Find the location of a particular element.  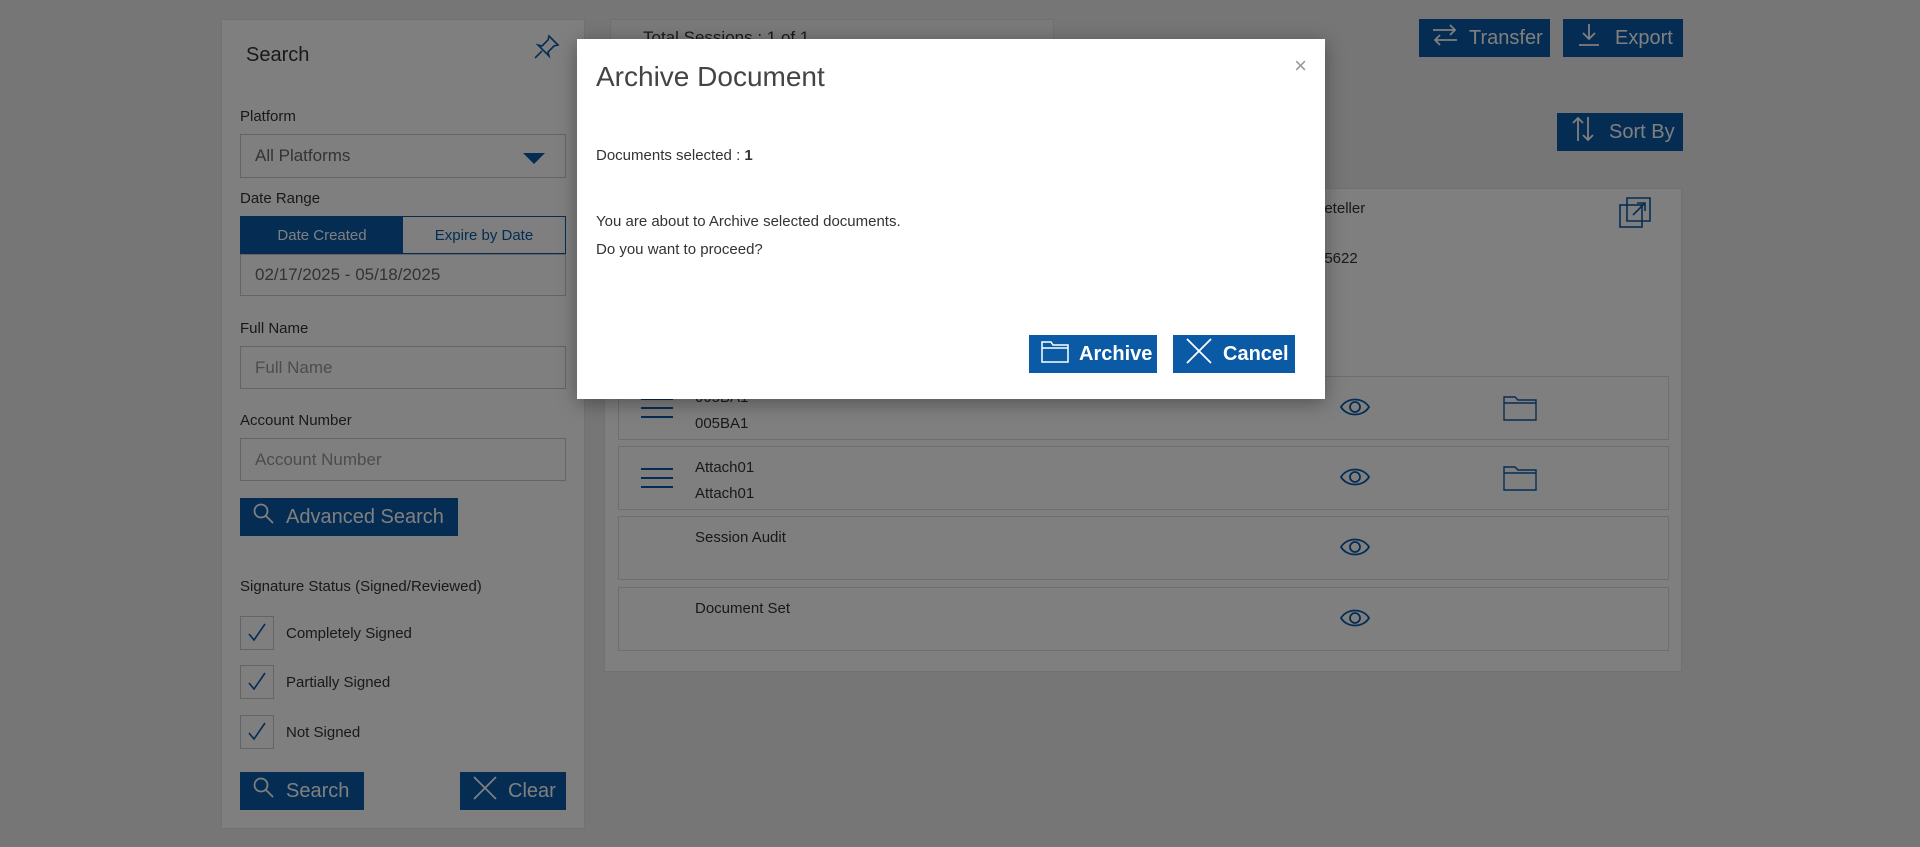

archive-button-label: Archive is located at coordinates (1116, 353).